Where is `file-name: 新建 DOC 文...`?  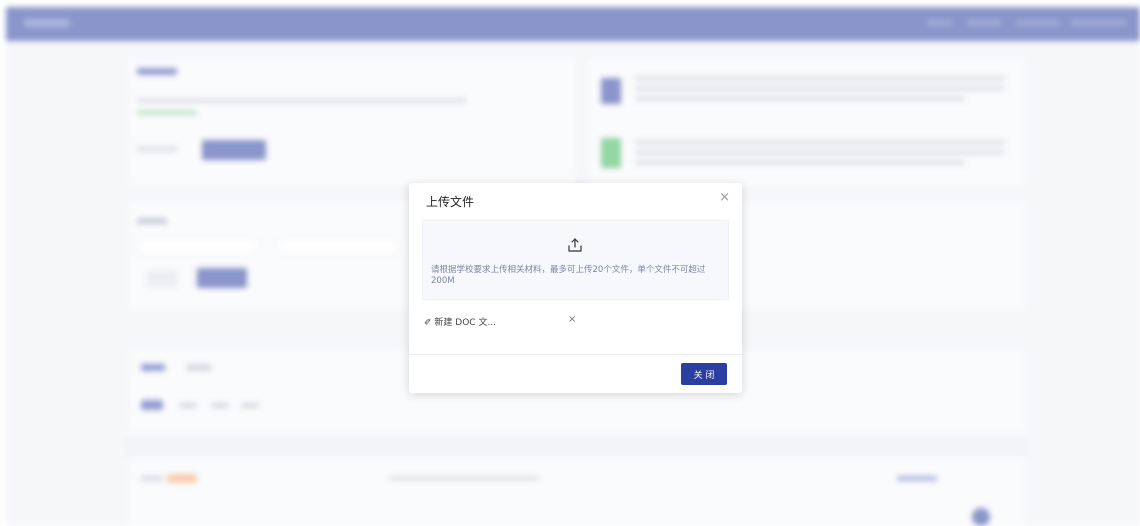
file-name: 新建 DOC 文... is located at coordinates (465, 323).